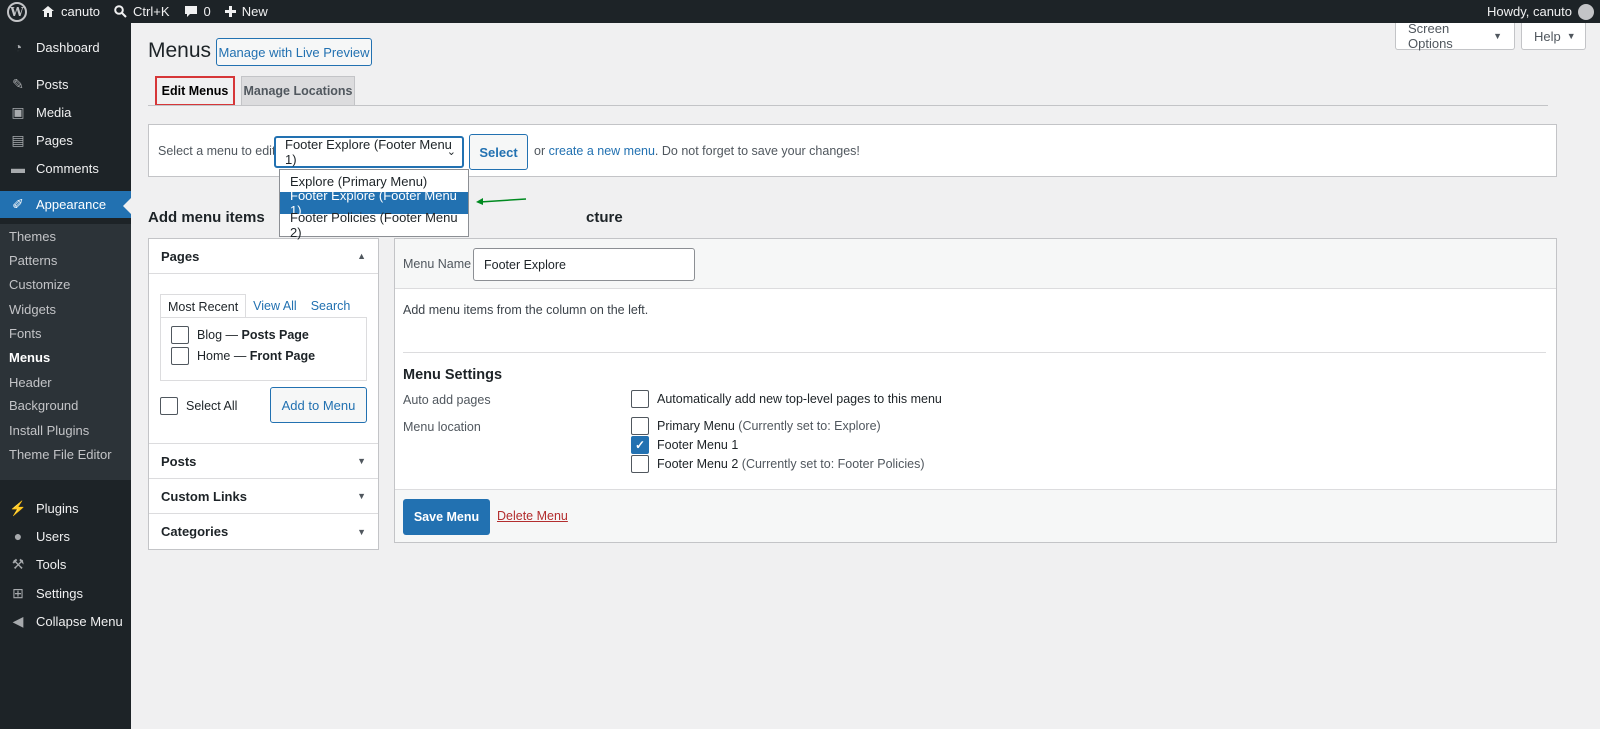  What do you see at coordinates (65, 140) in the screenshot?
I see `sidebar-item-pages: ▤ Pages` at bounding box center [65, 140].